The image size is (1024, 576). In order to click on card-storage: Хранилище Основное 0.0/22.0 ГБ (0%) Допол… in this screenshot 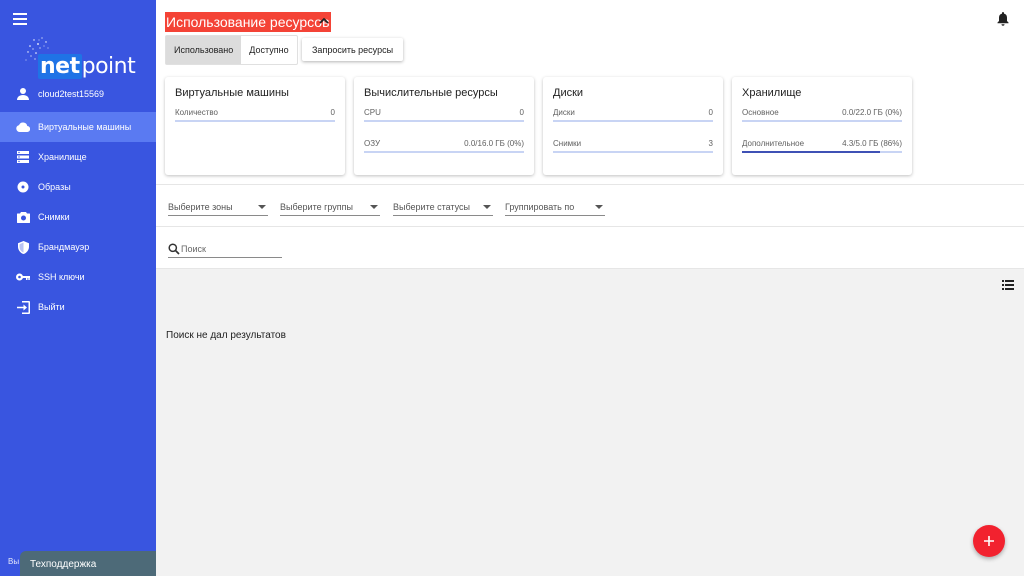, I will do `click(822, 126)`.